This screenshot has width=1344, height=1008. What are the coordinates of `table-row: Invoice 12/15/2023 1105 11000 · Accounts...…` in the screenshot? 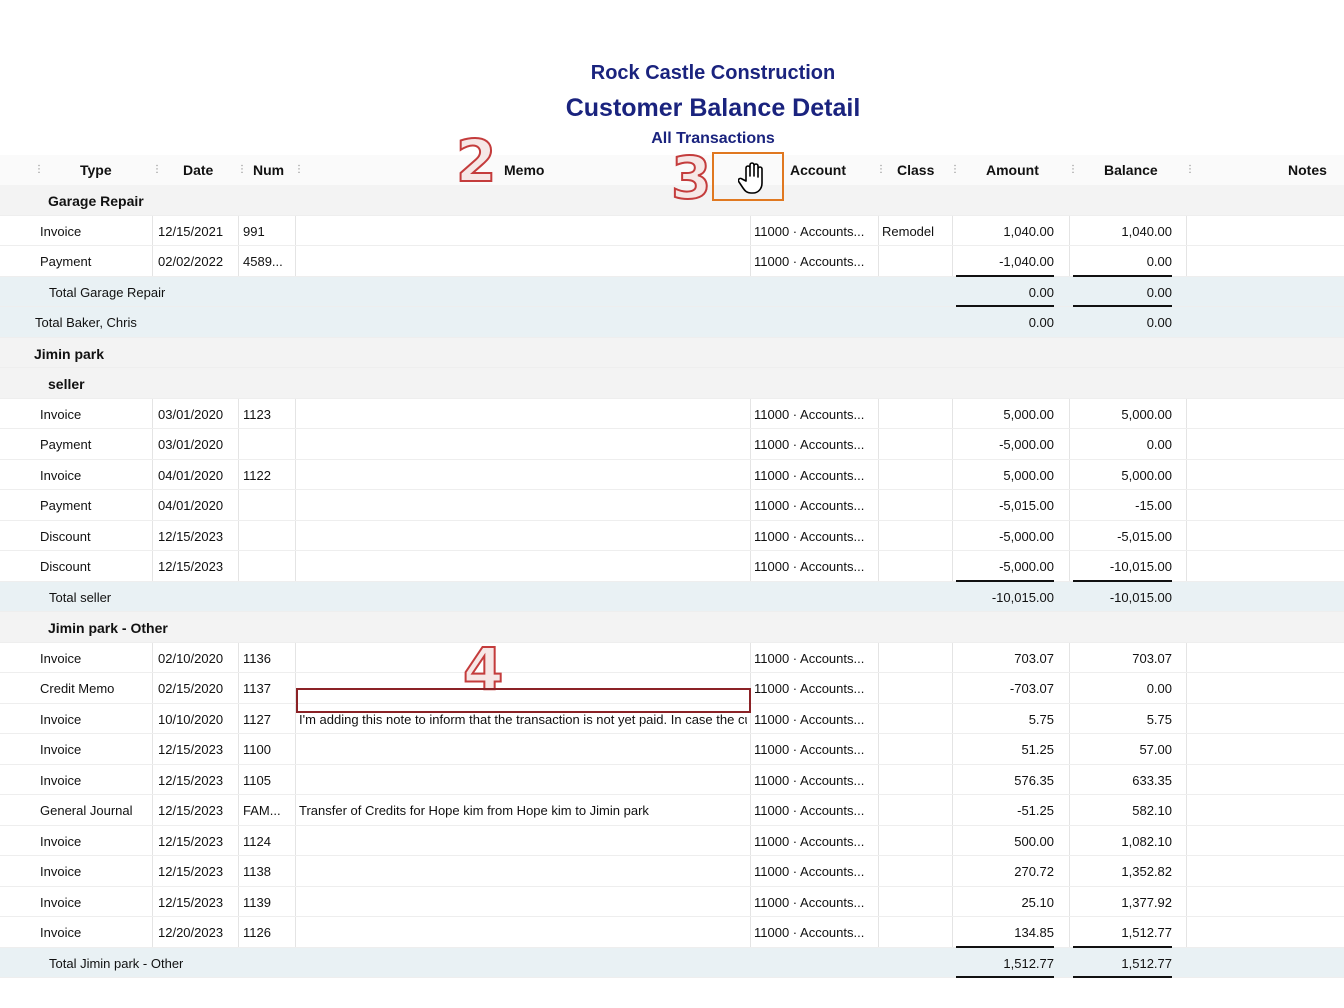 It's located at (672, 779).